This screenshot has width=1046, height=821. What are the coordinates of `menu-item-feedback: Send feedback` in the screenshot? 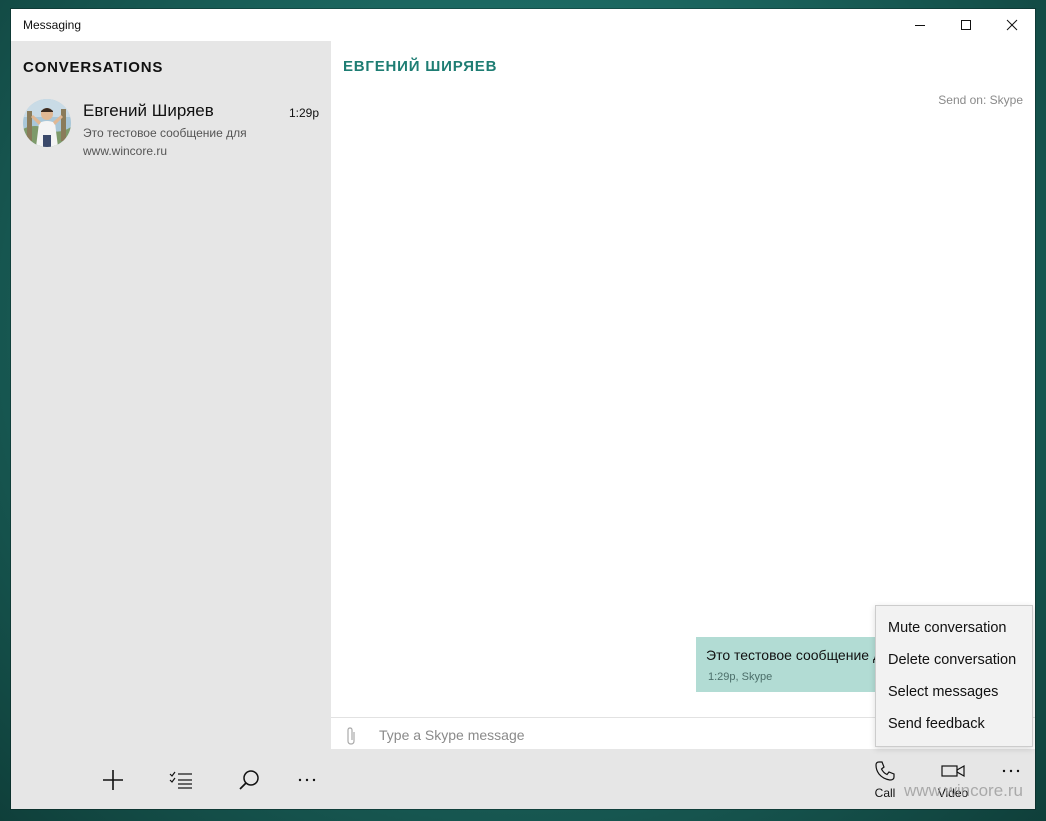 It's located at (954, 728).